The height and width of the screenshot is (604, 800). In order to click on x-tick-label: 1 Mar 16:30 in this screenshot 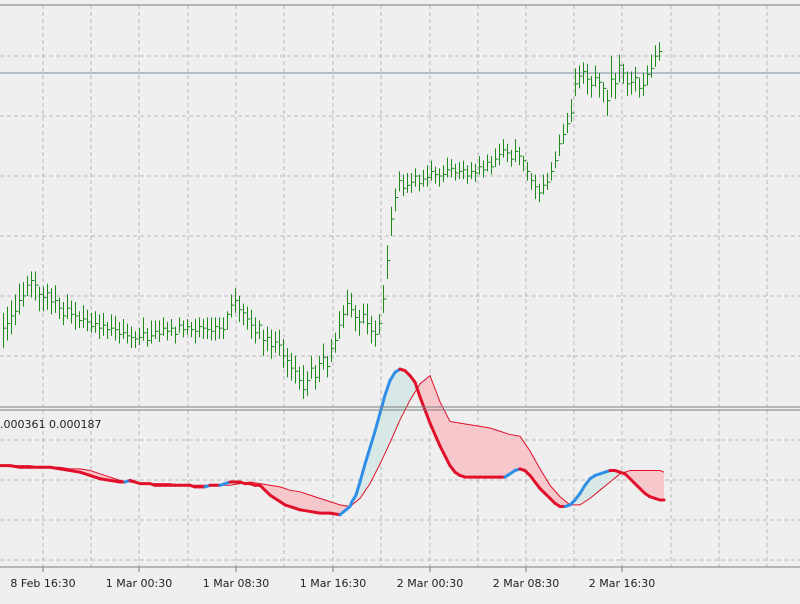, I will do `click(333, 583)`.